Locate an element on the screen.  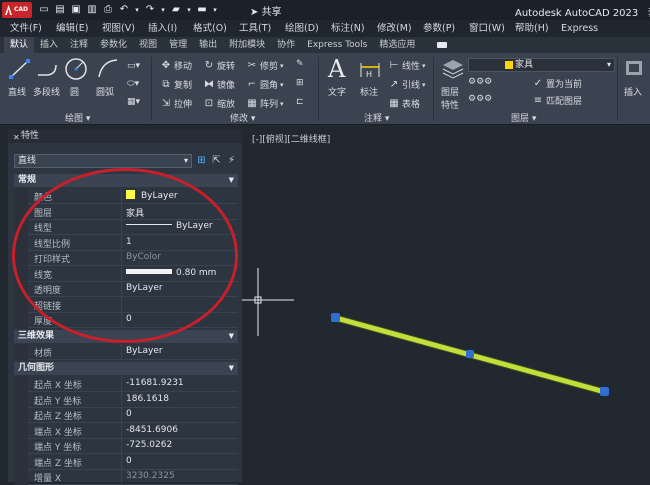
property-row: 材质 ByLayer is located at coordinates (126, 352).